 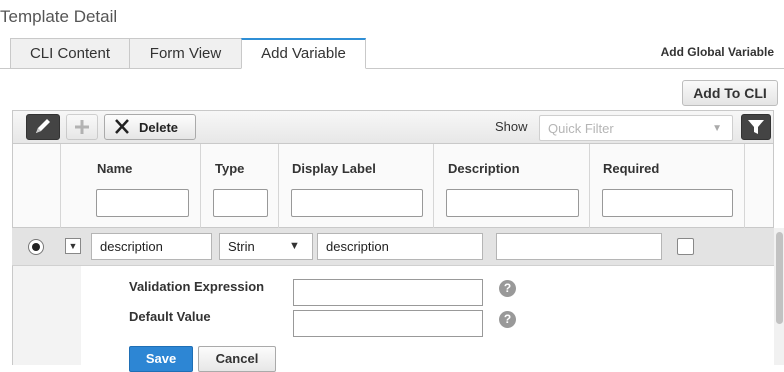 I want to click on plus-icon, so click(x=82, y=127).